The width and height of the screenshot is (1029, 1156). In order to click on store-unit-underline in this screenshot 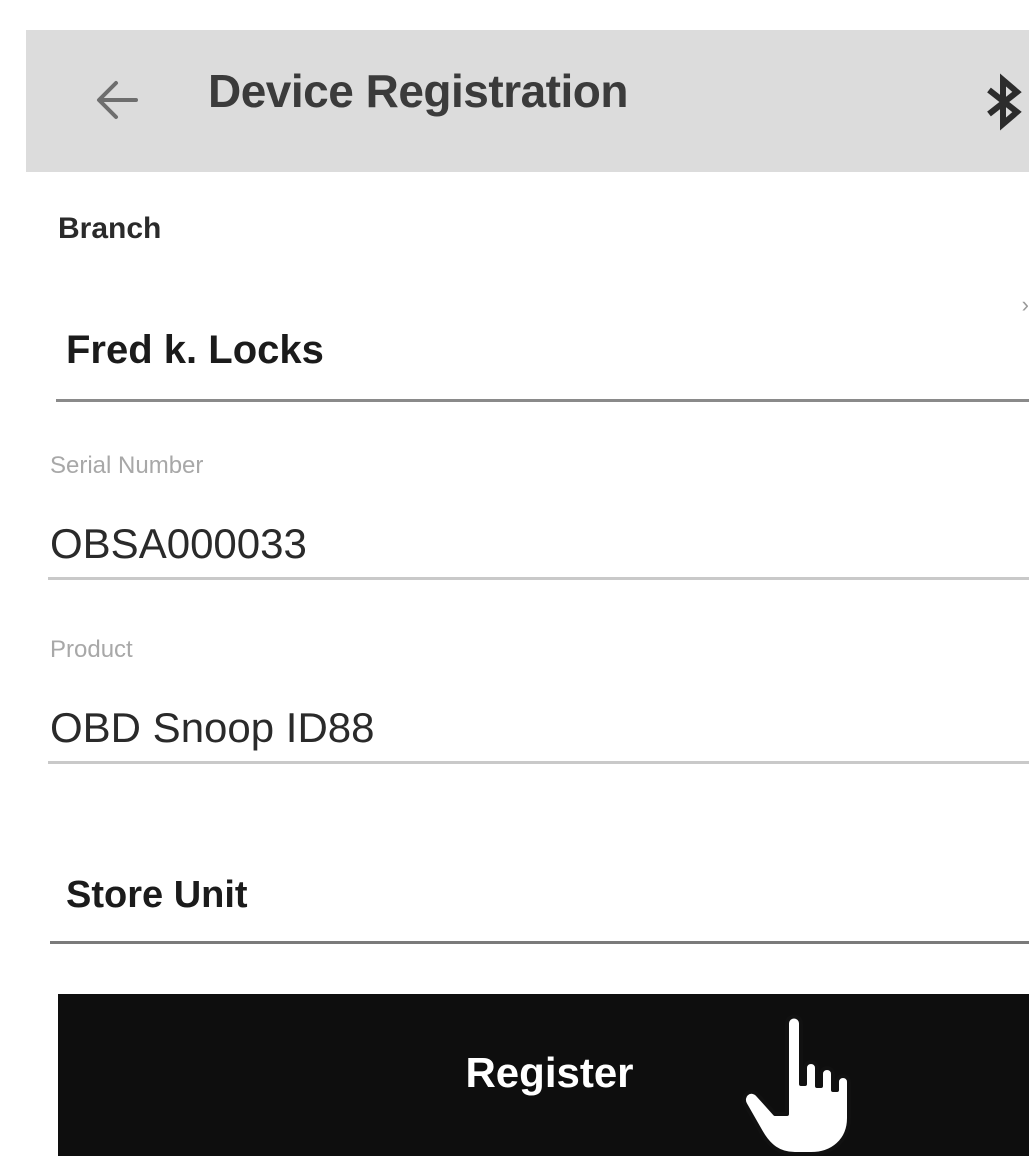, I will do `click(539, 942)`.